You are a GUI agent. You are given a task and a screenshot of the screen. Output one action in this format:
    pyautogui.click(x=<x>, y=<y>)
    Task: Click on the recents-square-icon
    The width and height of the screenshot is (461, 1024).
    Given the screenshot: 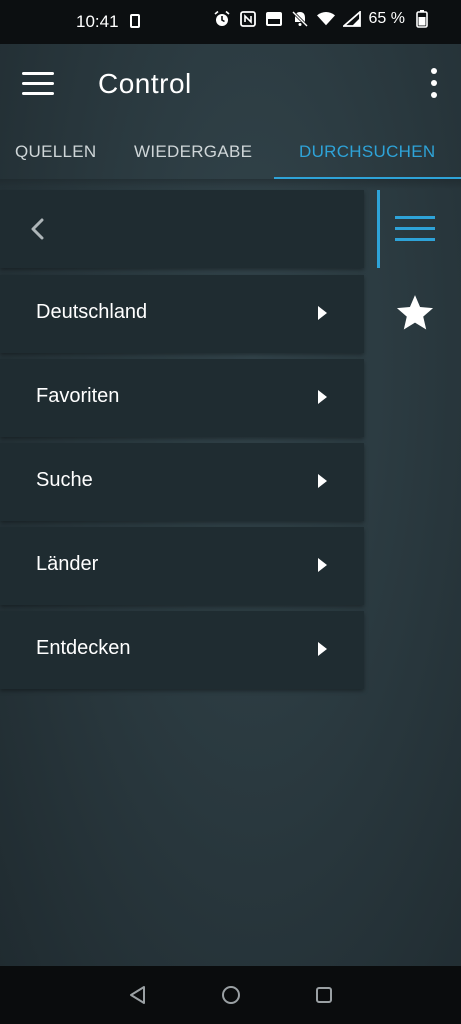 What is the action you would take?
    pyautogui.click(x=324, y=995)
    